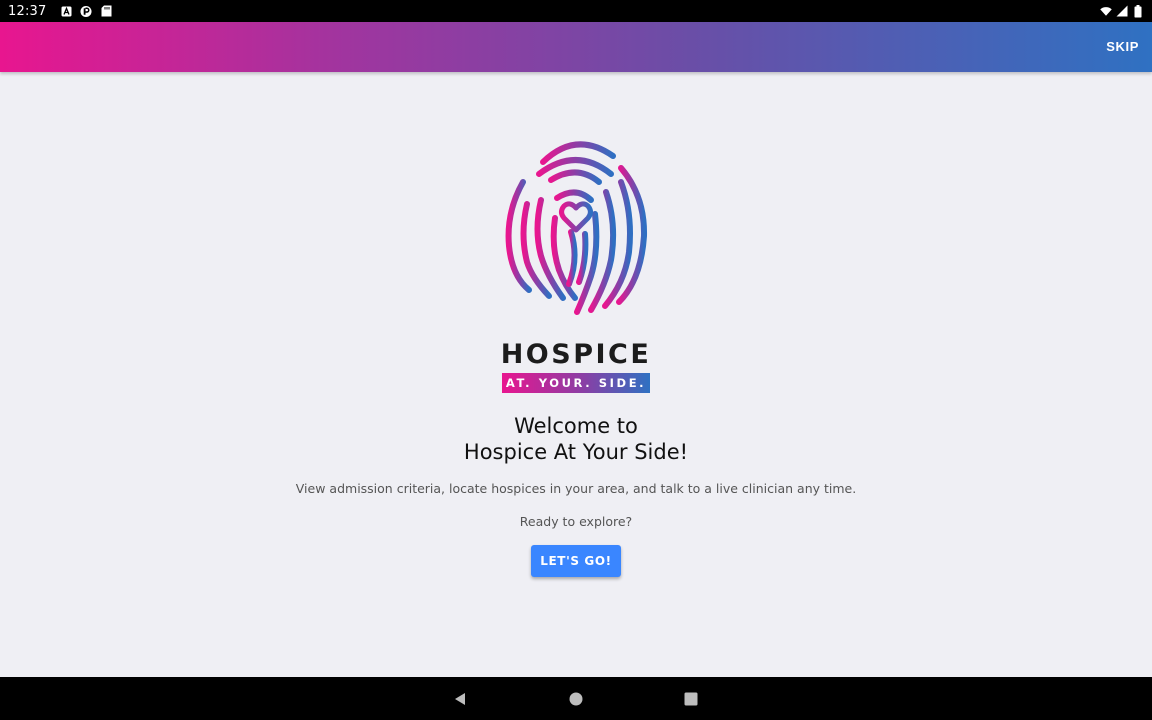 This screenshot has height=720, width=1152. Describe the element at coordinates (27, 11) in the screenshot. I see `status-time: 12:37` at that location.